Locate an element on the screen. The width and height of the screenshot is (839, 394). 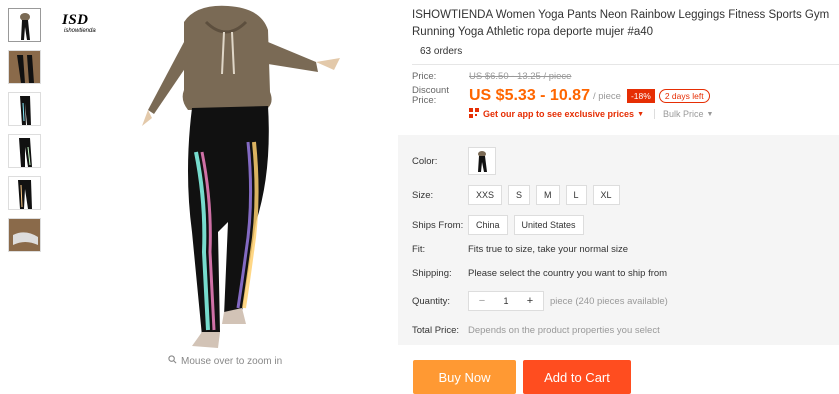
discount-badge: -18% is located at coordinates (640, 96).